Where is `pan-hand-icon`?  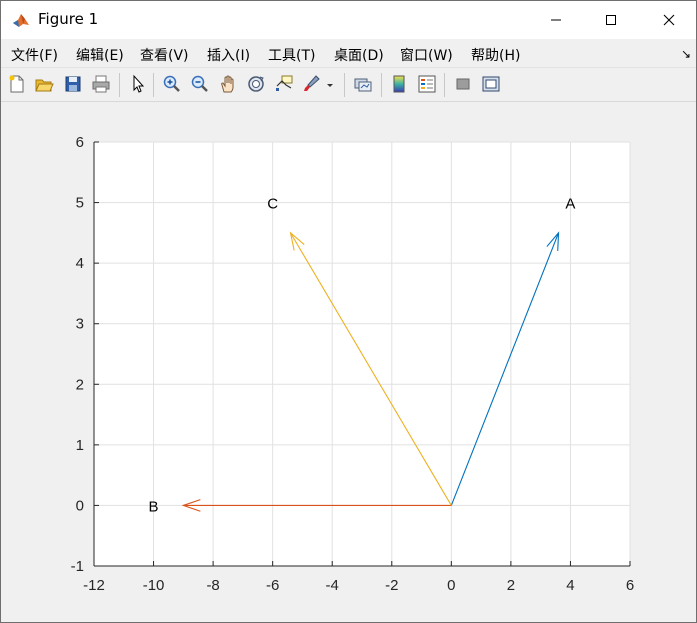 pan-hand-icon is located at coordinates (228, 84).